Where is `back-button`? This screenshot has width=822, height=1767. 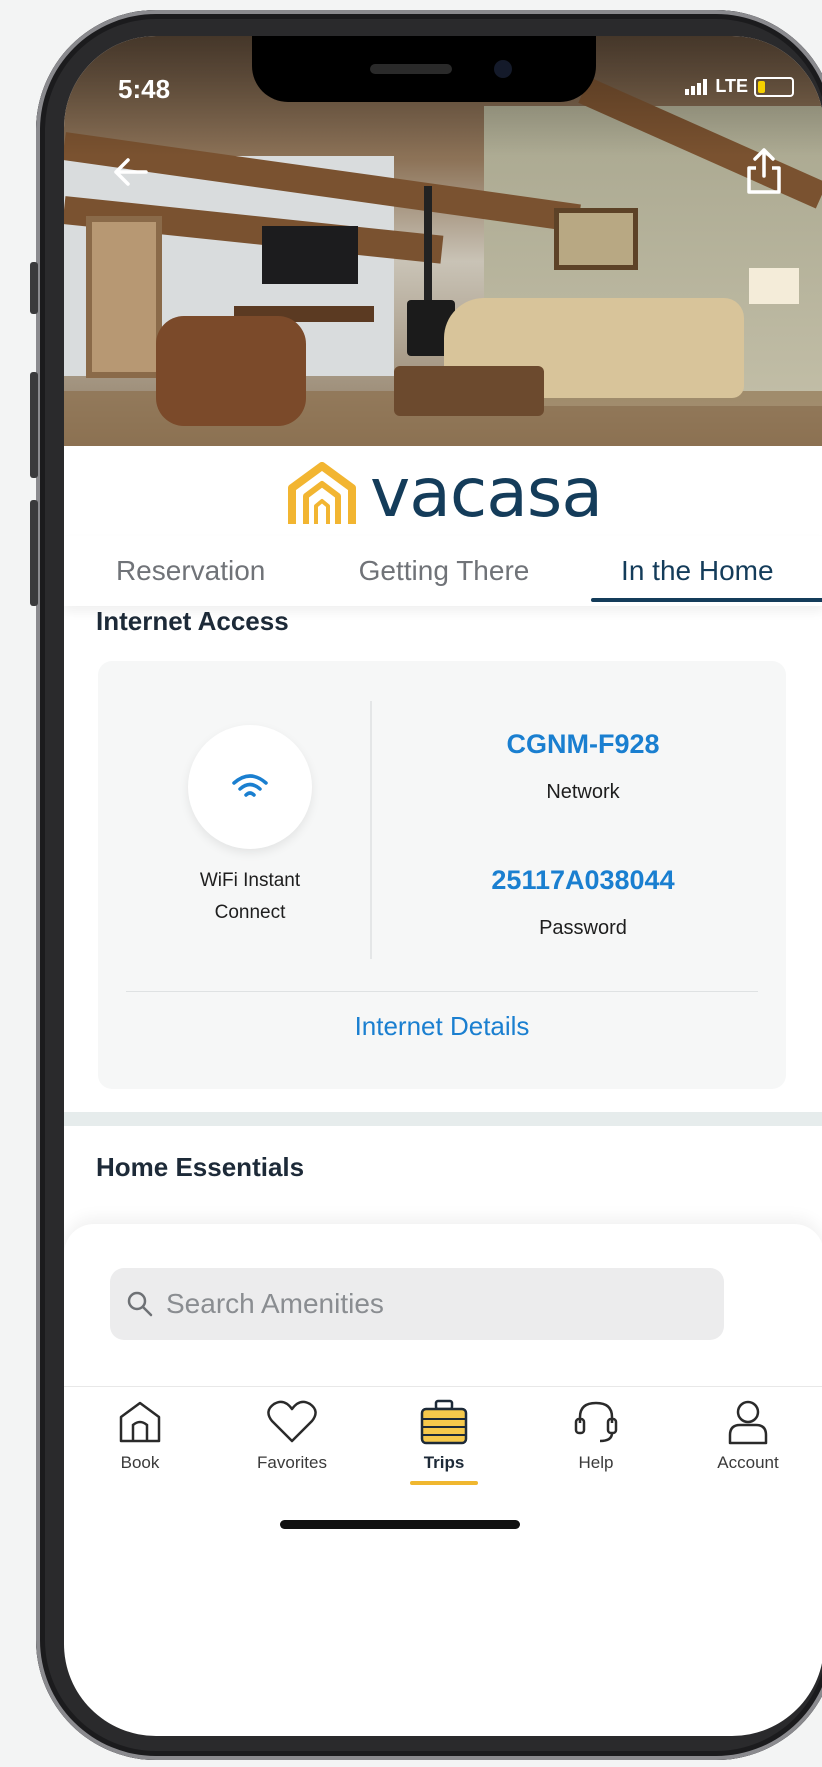
back-button is located at coordinates (130, 176).